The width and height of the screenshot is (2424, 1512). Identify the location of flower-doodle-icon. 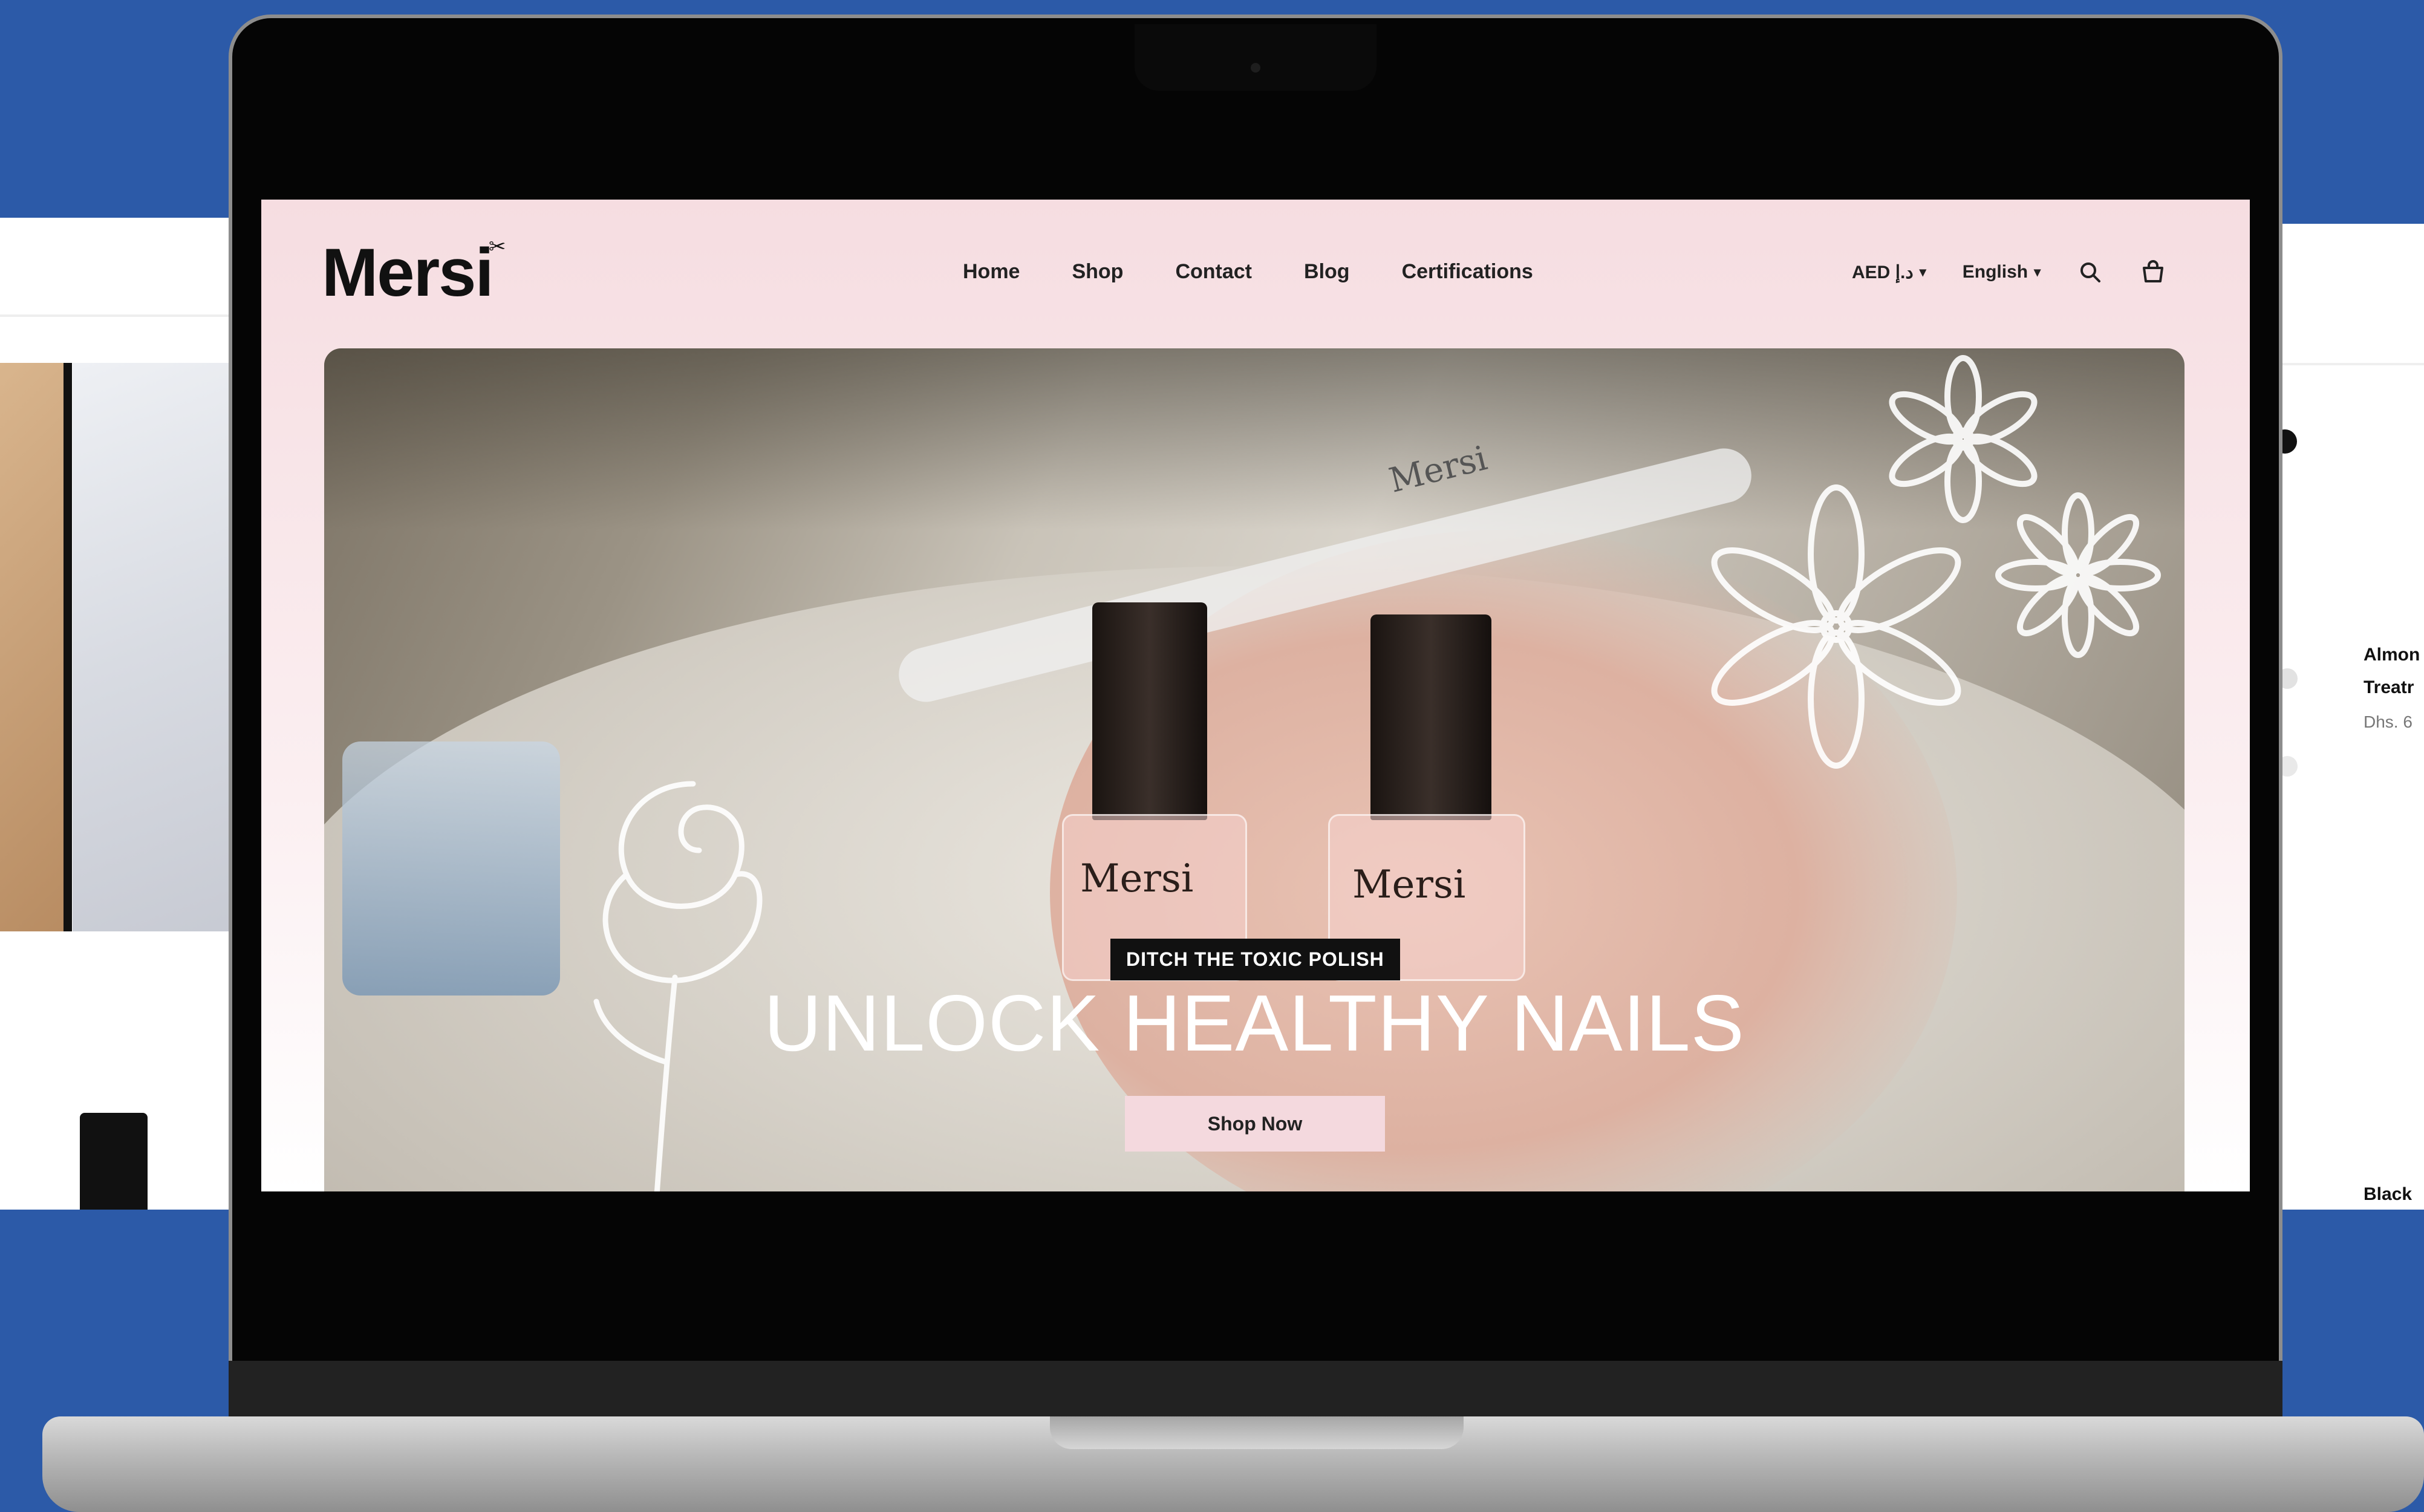
(1936, 562).